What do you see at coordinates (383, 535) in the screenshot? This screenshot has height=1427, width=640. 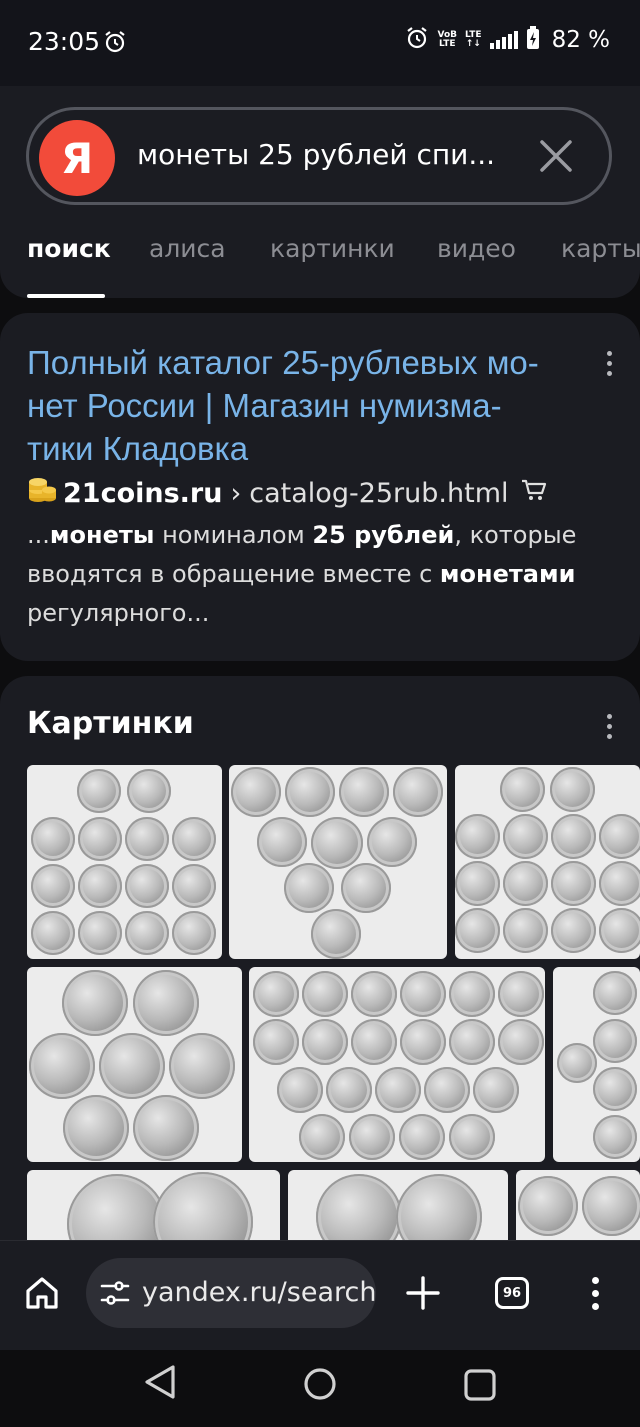 I see `snippet-highlight: 25 рублей` at bounding box center [383, 535].